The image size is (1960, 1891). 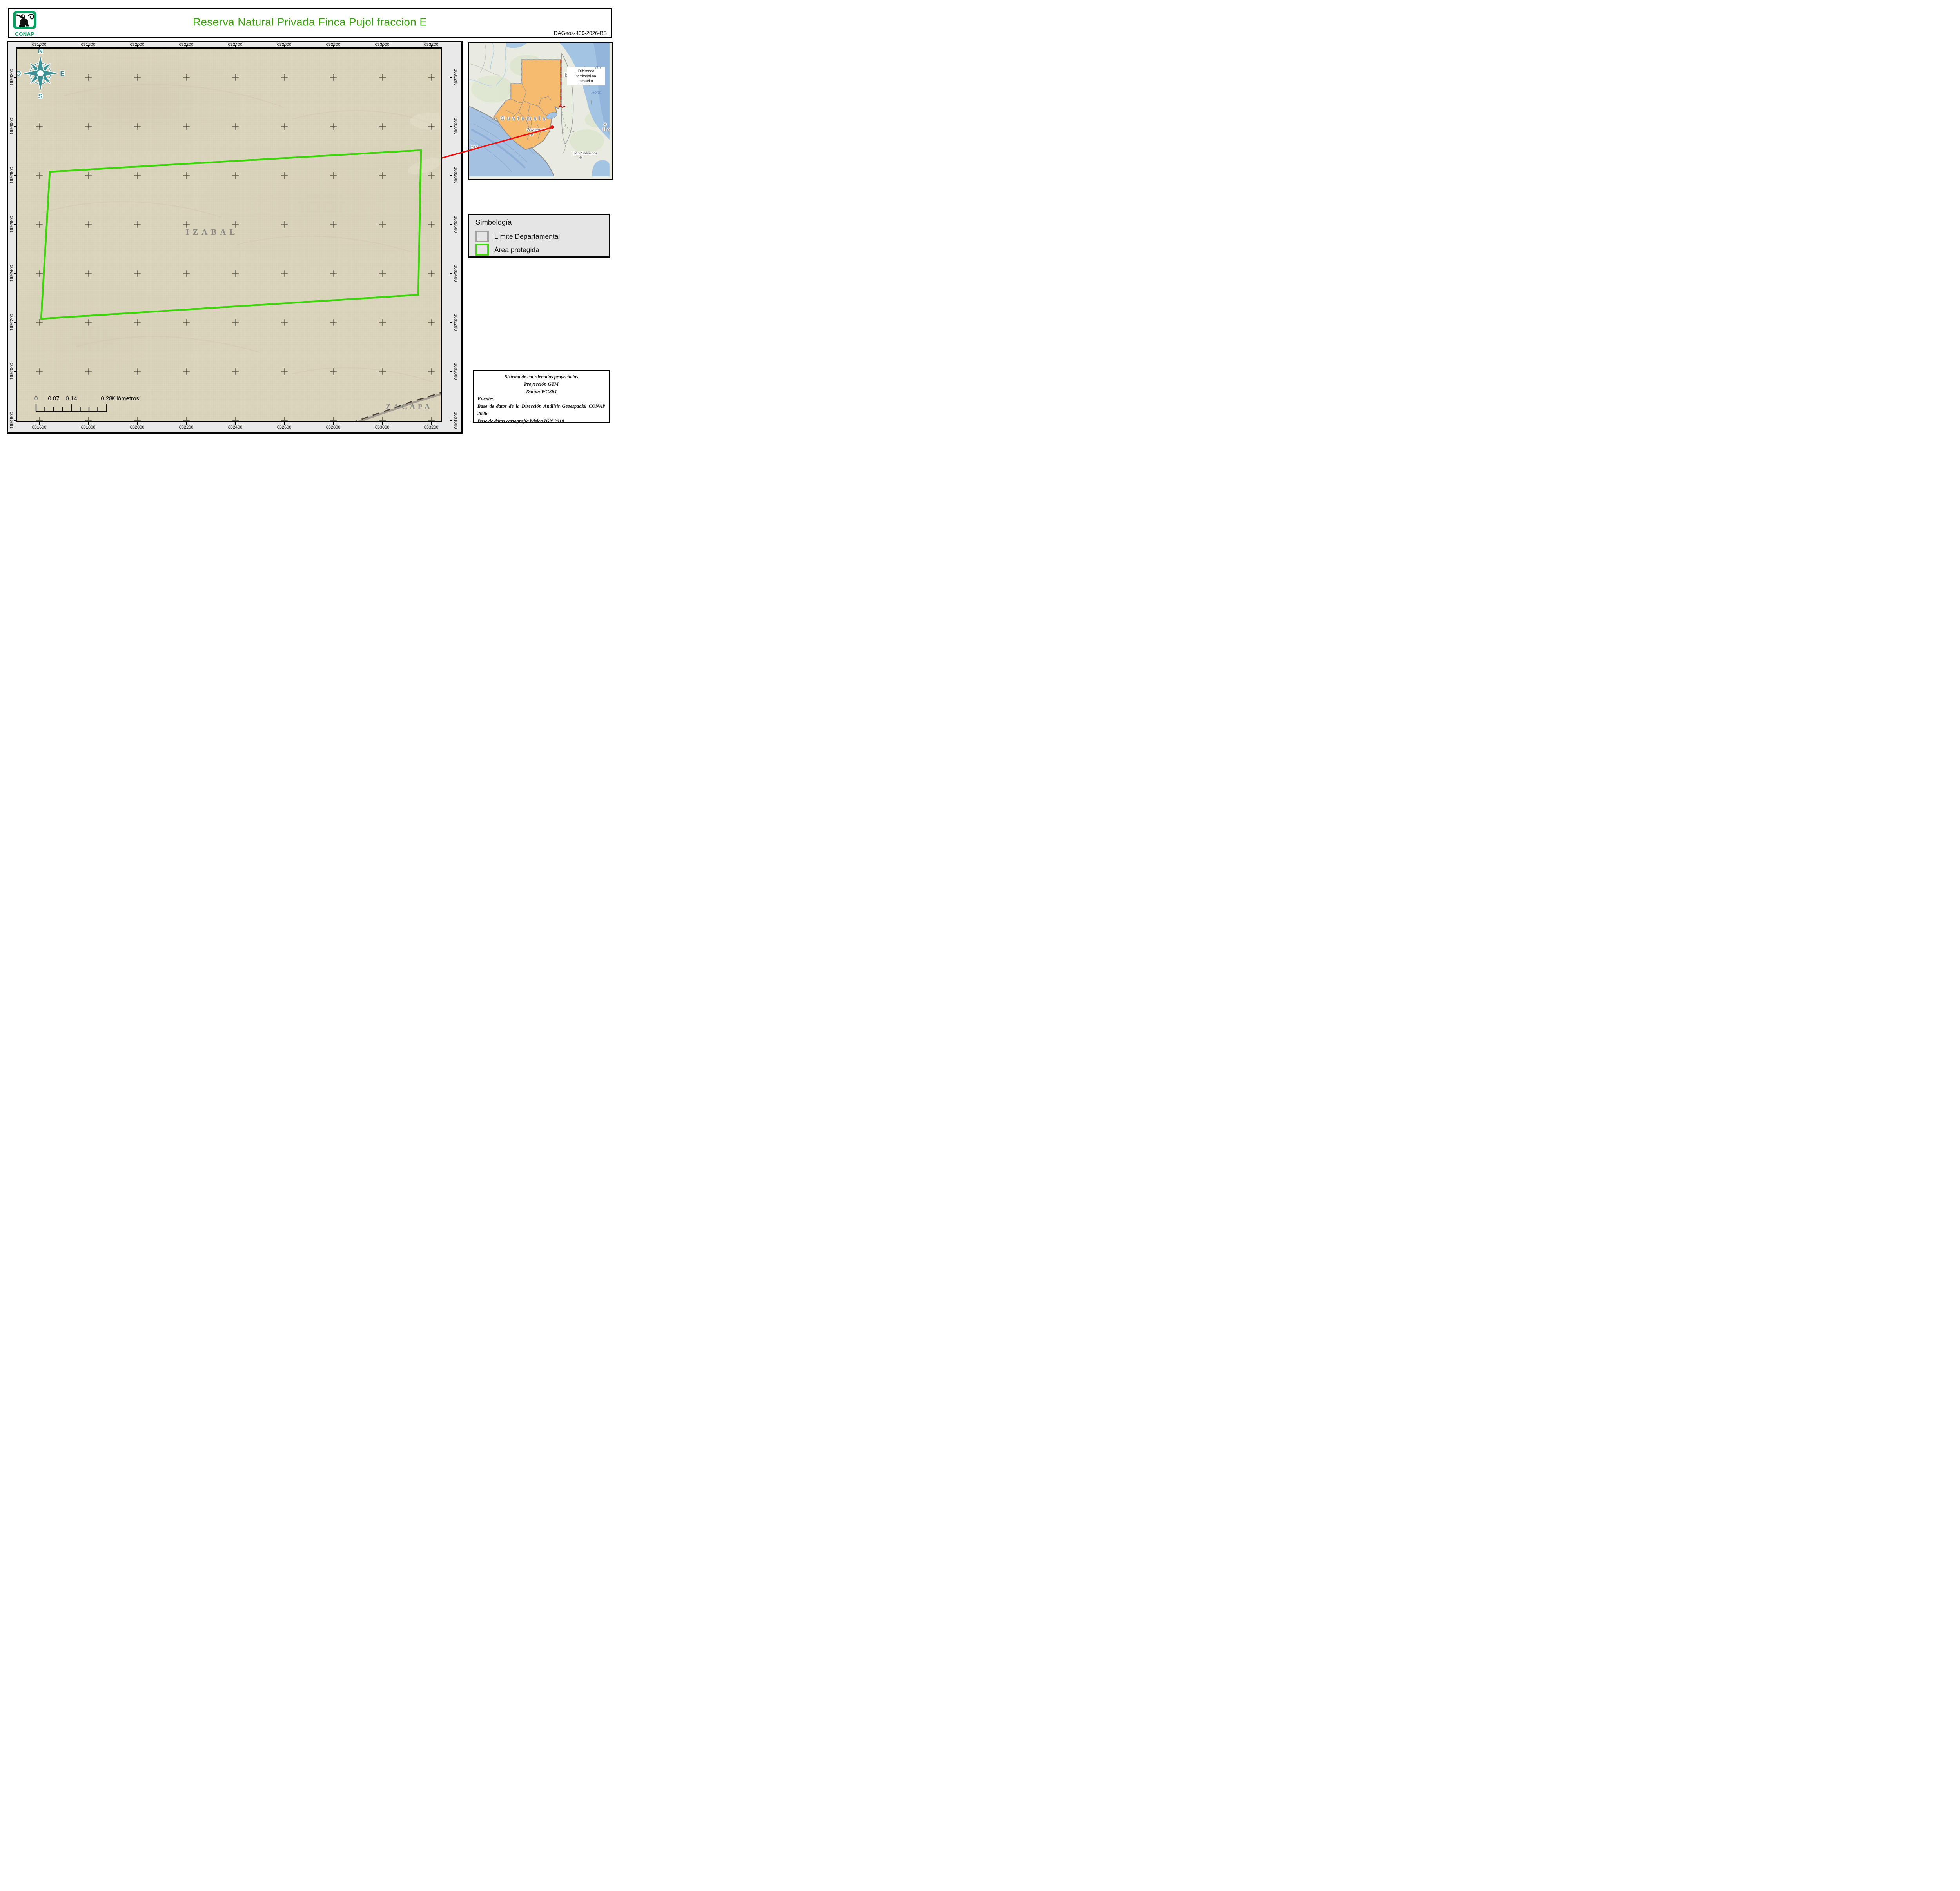 I want to click on crs-line: Sistema de coordenadas proyectadas, so click(x=541, y=377).